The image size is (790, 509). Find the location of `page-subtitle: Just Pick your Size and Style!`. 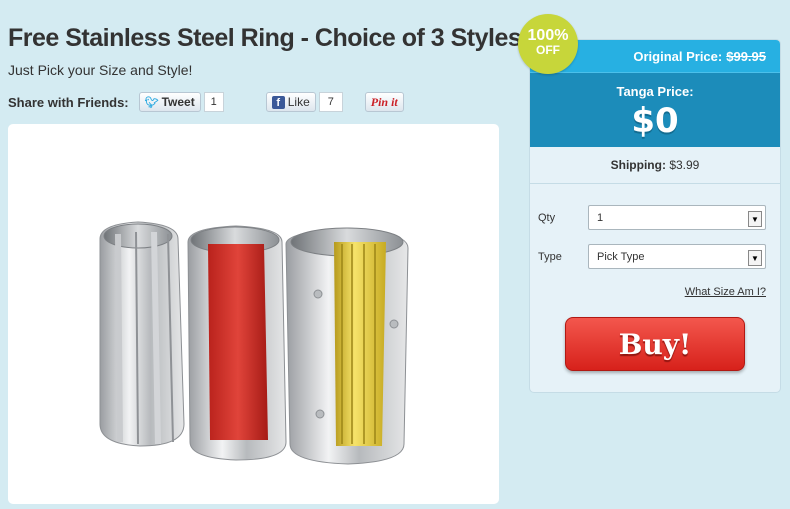

page-subtitle: Just Pick your Size and Style! is located at coordinates (100, 70).